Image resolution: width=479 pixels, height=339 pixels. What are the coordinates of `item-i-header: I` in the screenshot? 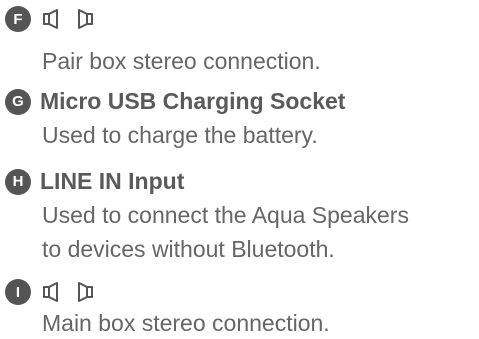 It's located at (55, 292).